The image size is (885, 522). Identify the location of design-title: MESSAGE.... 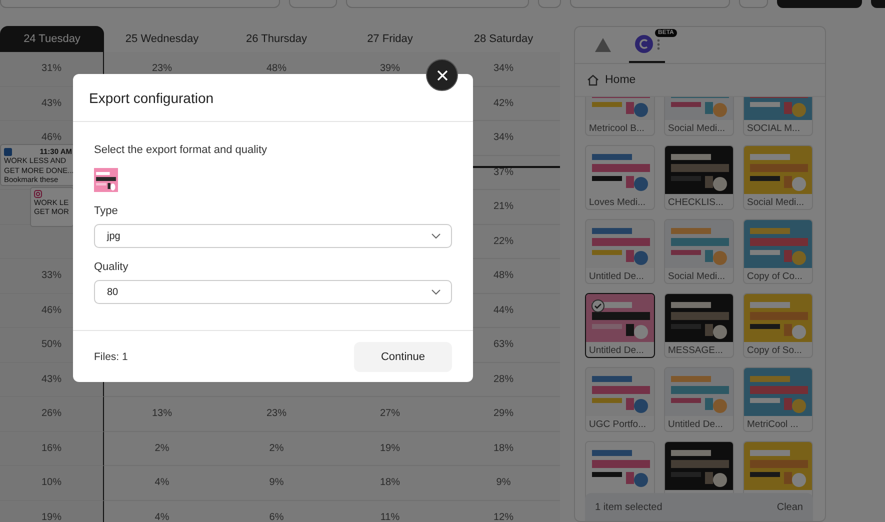
(695, 350).